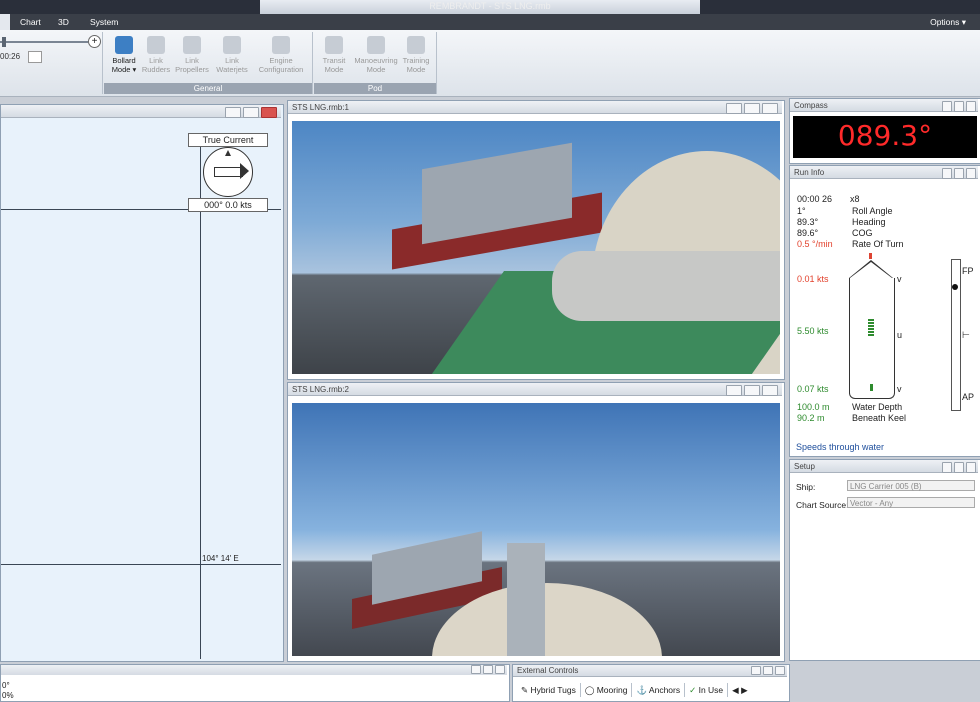  I want to click on setup-window-buttons, so click(958, 469).